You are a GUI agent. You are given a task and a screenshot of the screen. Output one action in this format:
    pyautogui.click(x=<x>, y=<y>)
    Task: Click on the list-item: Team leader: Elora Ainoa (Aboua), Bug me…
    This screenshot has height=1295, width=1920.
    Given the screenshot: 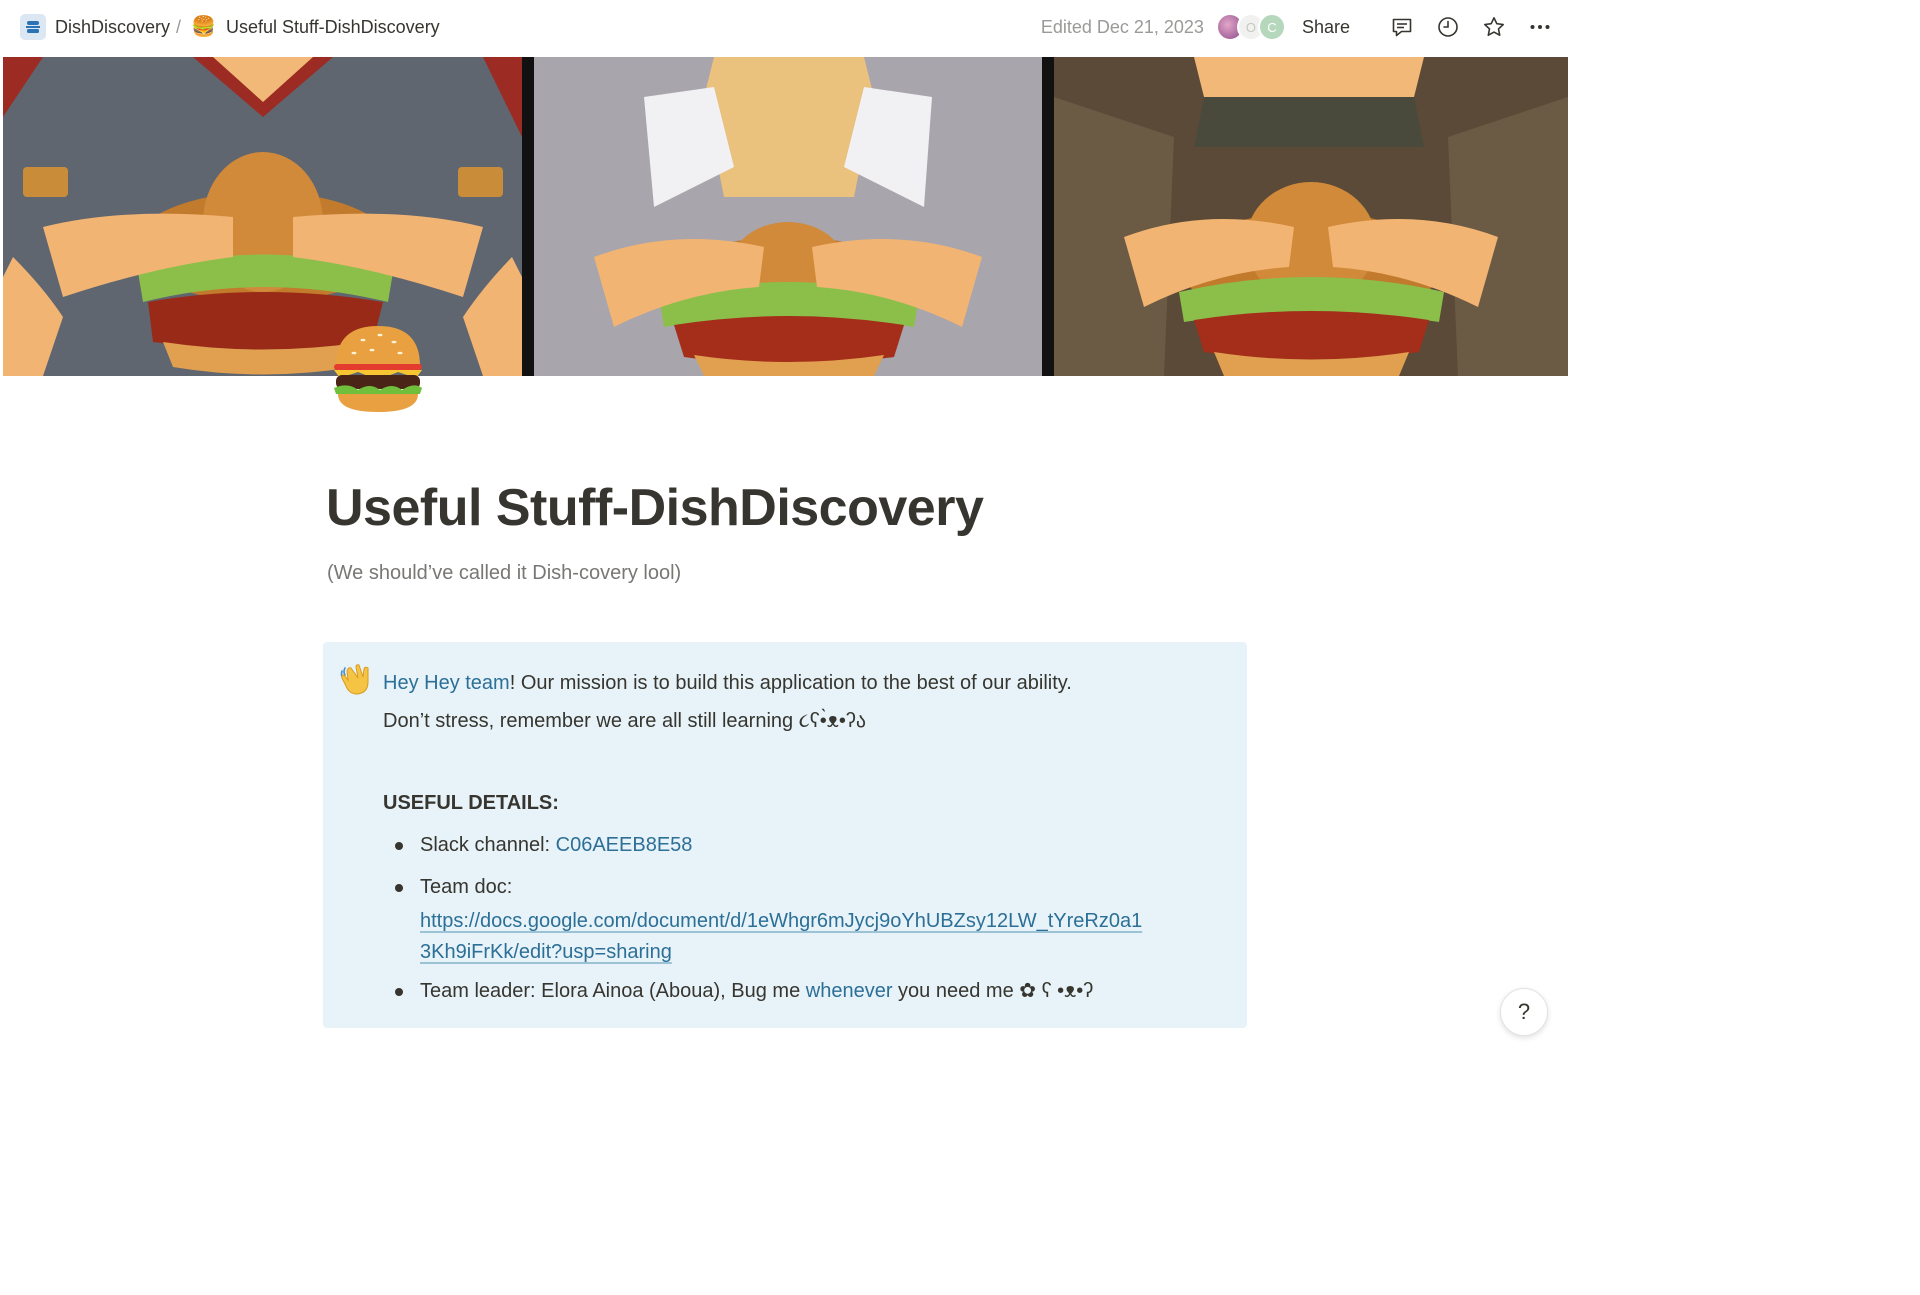 What is the action you would take?
    pyautogui.click(x=808, y=991)
    